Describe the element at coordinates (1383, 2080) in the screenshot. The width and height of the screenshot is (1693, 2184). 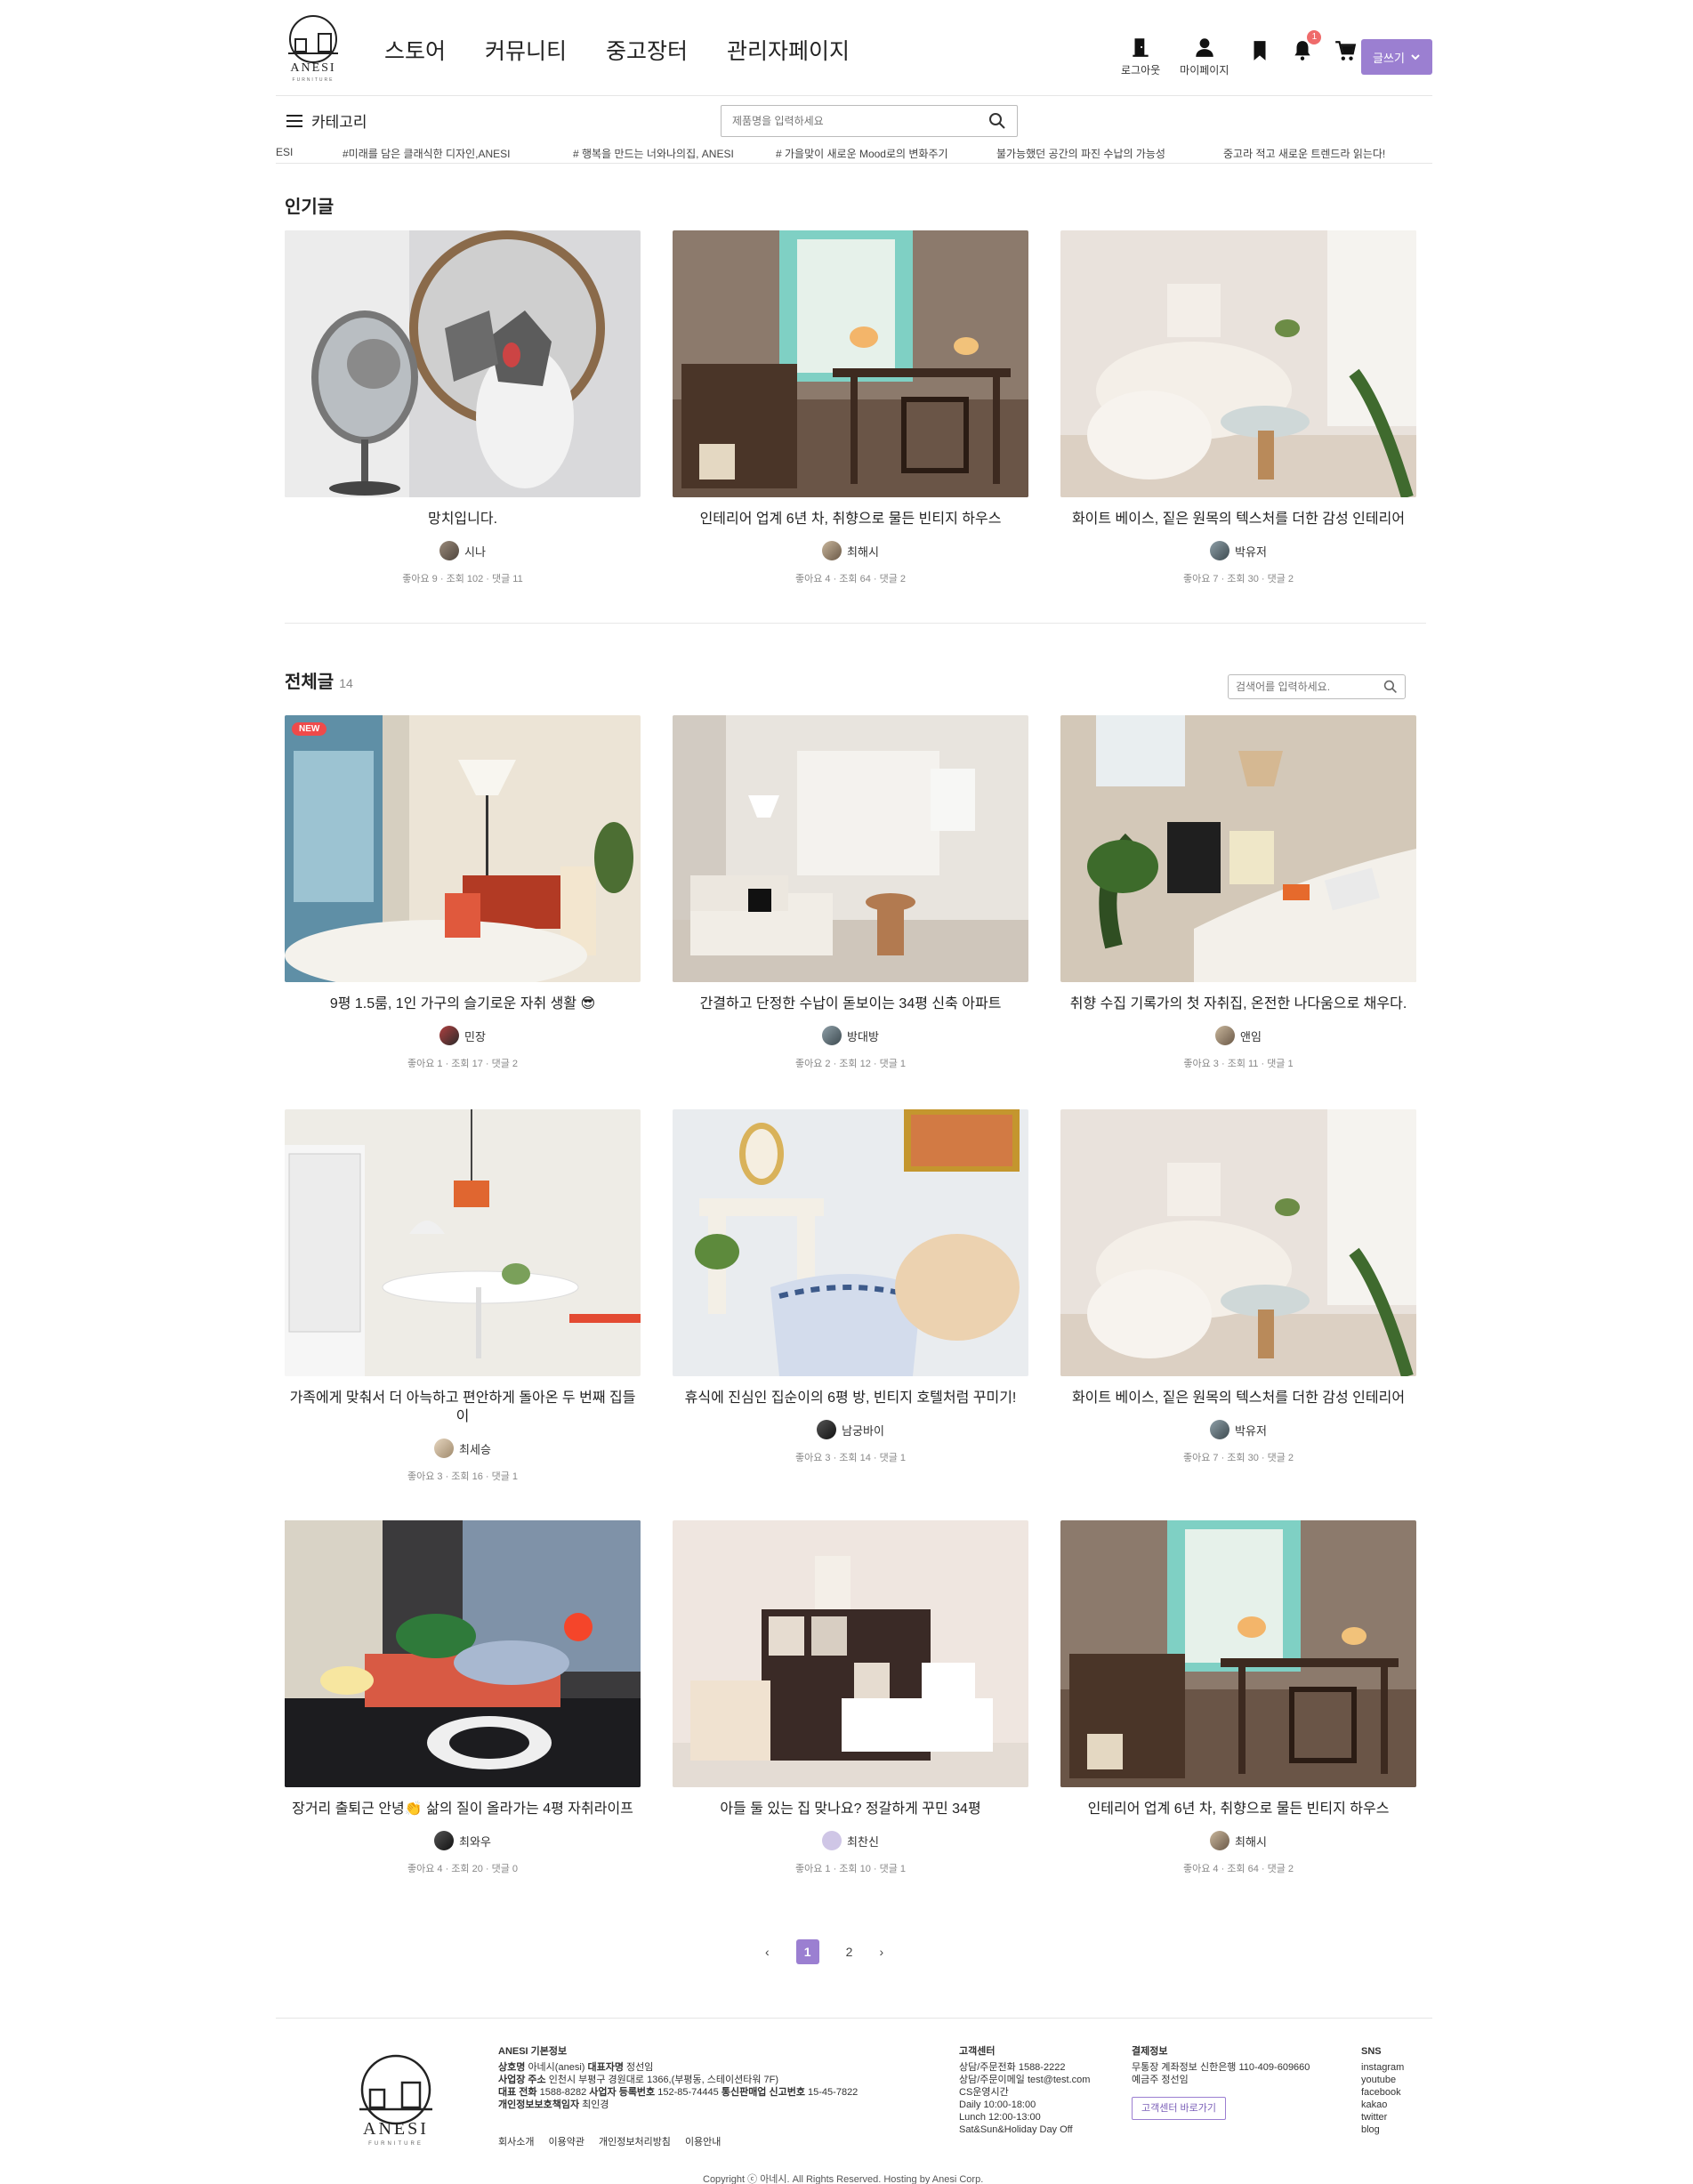
I see `sns-youtube: youtube` at that location.